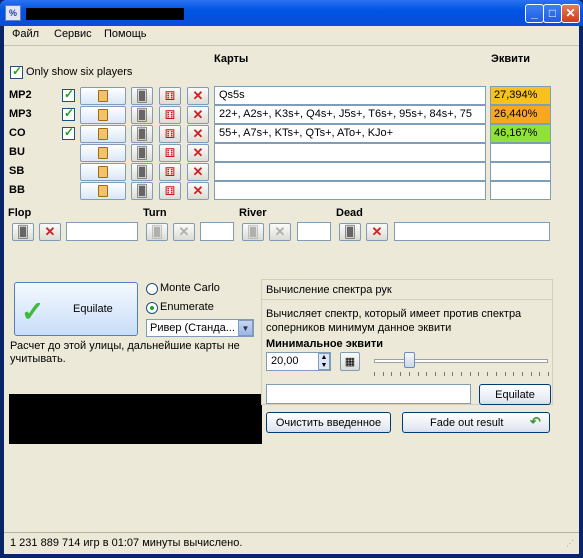 The height and width of the screenshot is (558, 583). What do you see at coordinates (135, 419) in the screenshot?
I see `redacted-box` at bounding box center [135, 419].